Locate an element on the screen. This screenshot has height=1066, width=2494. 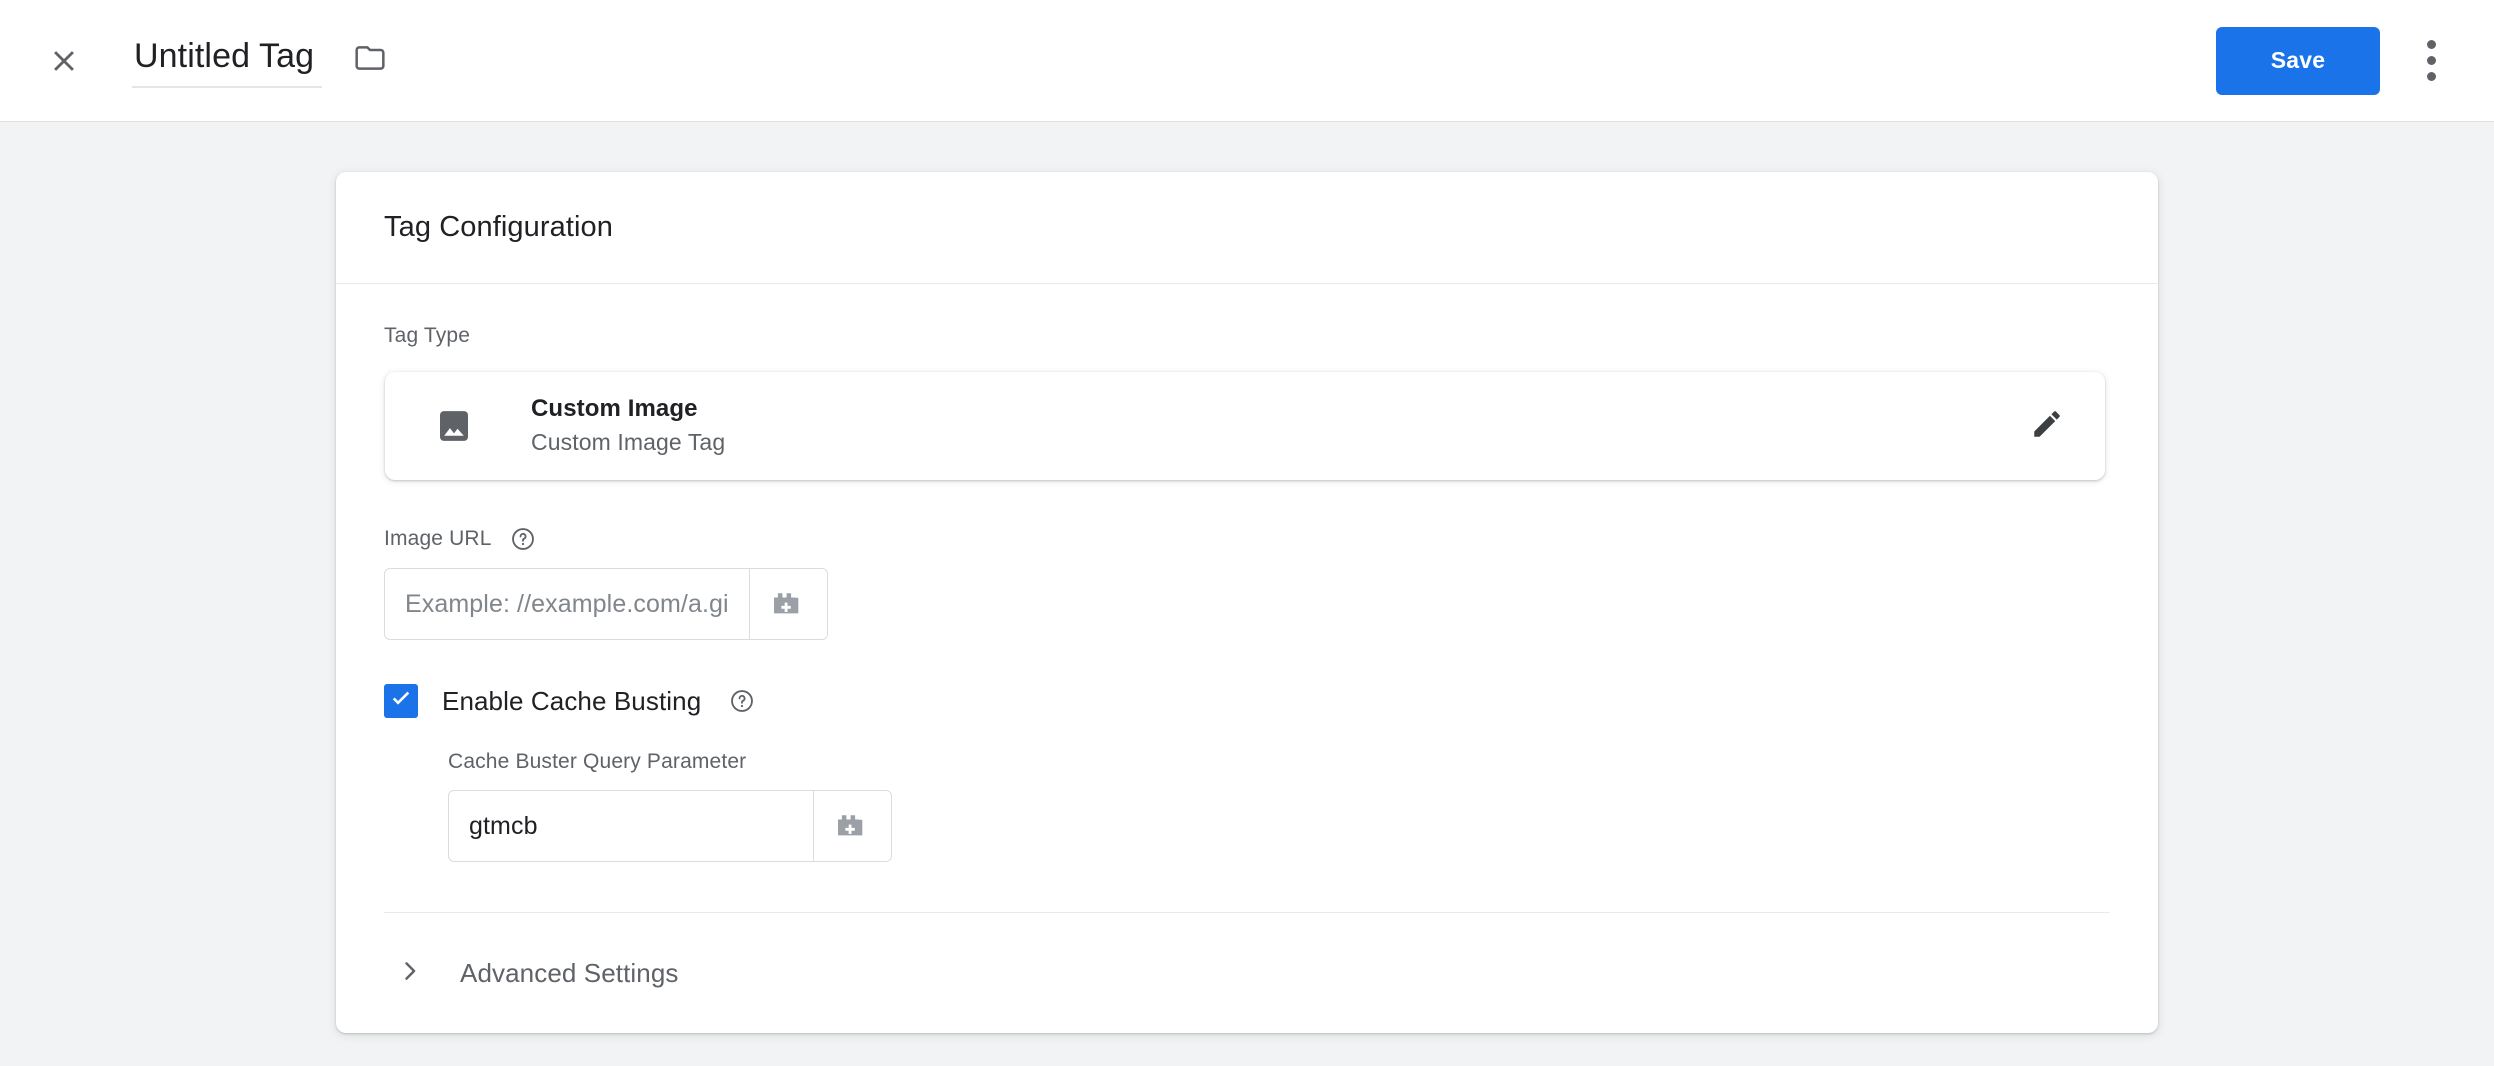
tag-type-label: Tag Type is located at coordinates (1247, 336).